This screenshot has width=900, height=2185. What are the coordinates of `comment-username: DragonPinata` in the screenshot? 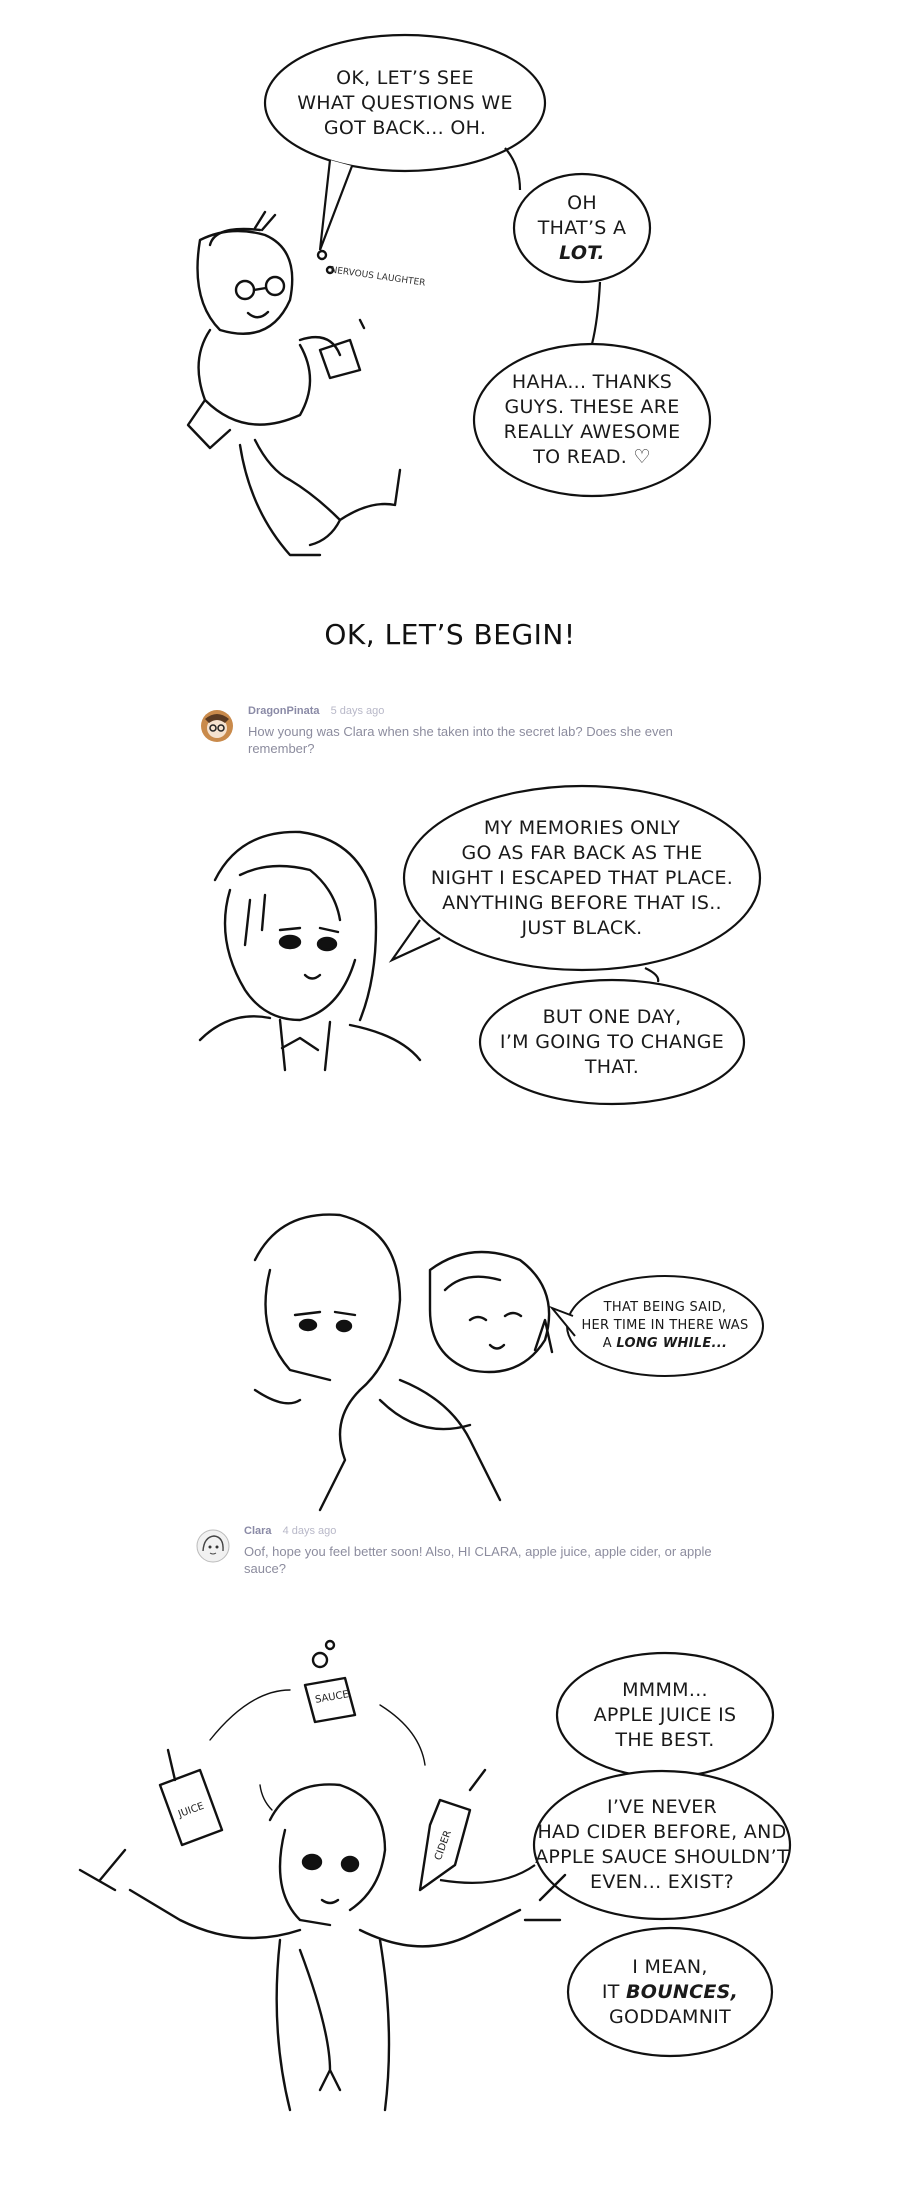 It's located at (284, 711).